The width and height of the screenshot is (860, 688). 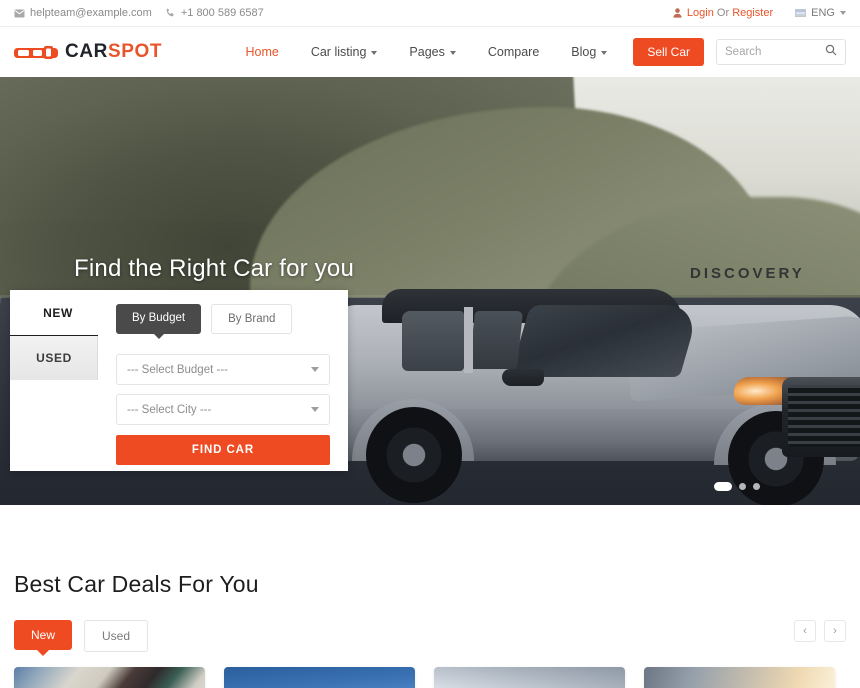 I want to click on flag-icon, so click(x=801, y=13).